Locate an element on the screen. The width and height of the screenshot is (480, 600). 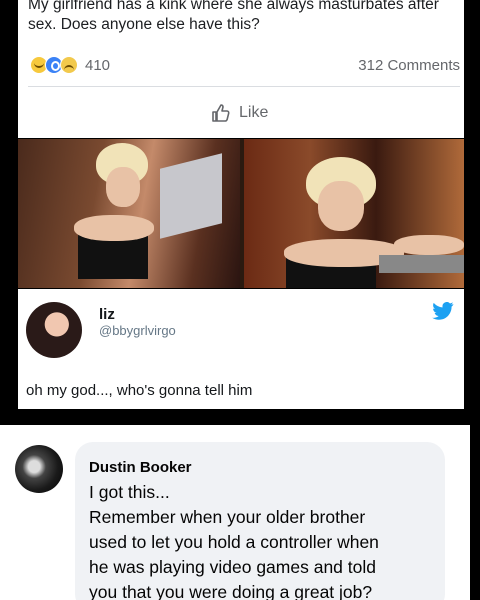
sad-reaction-icon is located at coordinates (69, 65).